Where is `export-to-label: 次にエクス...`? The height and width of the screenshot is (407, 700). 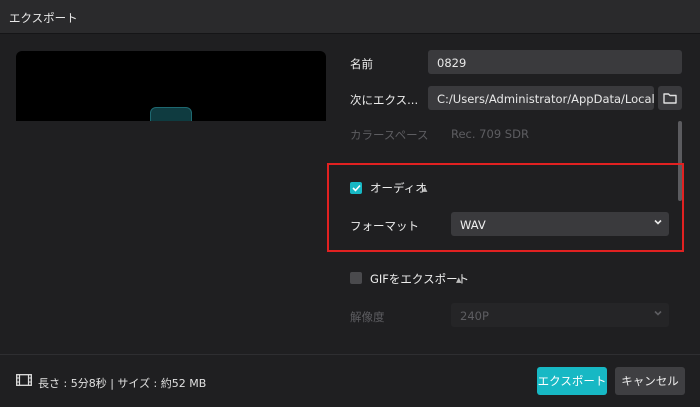 export-to-label: 次にエクス... is located at coordinates (384, 100).